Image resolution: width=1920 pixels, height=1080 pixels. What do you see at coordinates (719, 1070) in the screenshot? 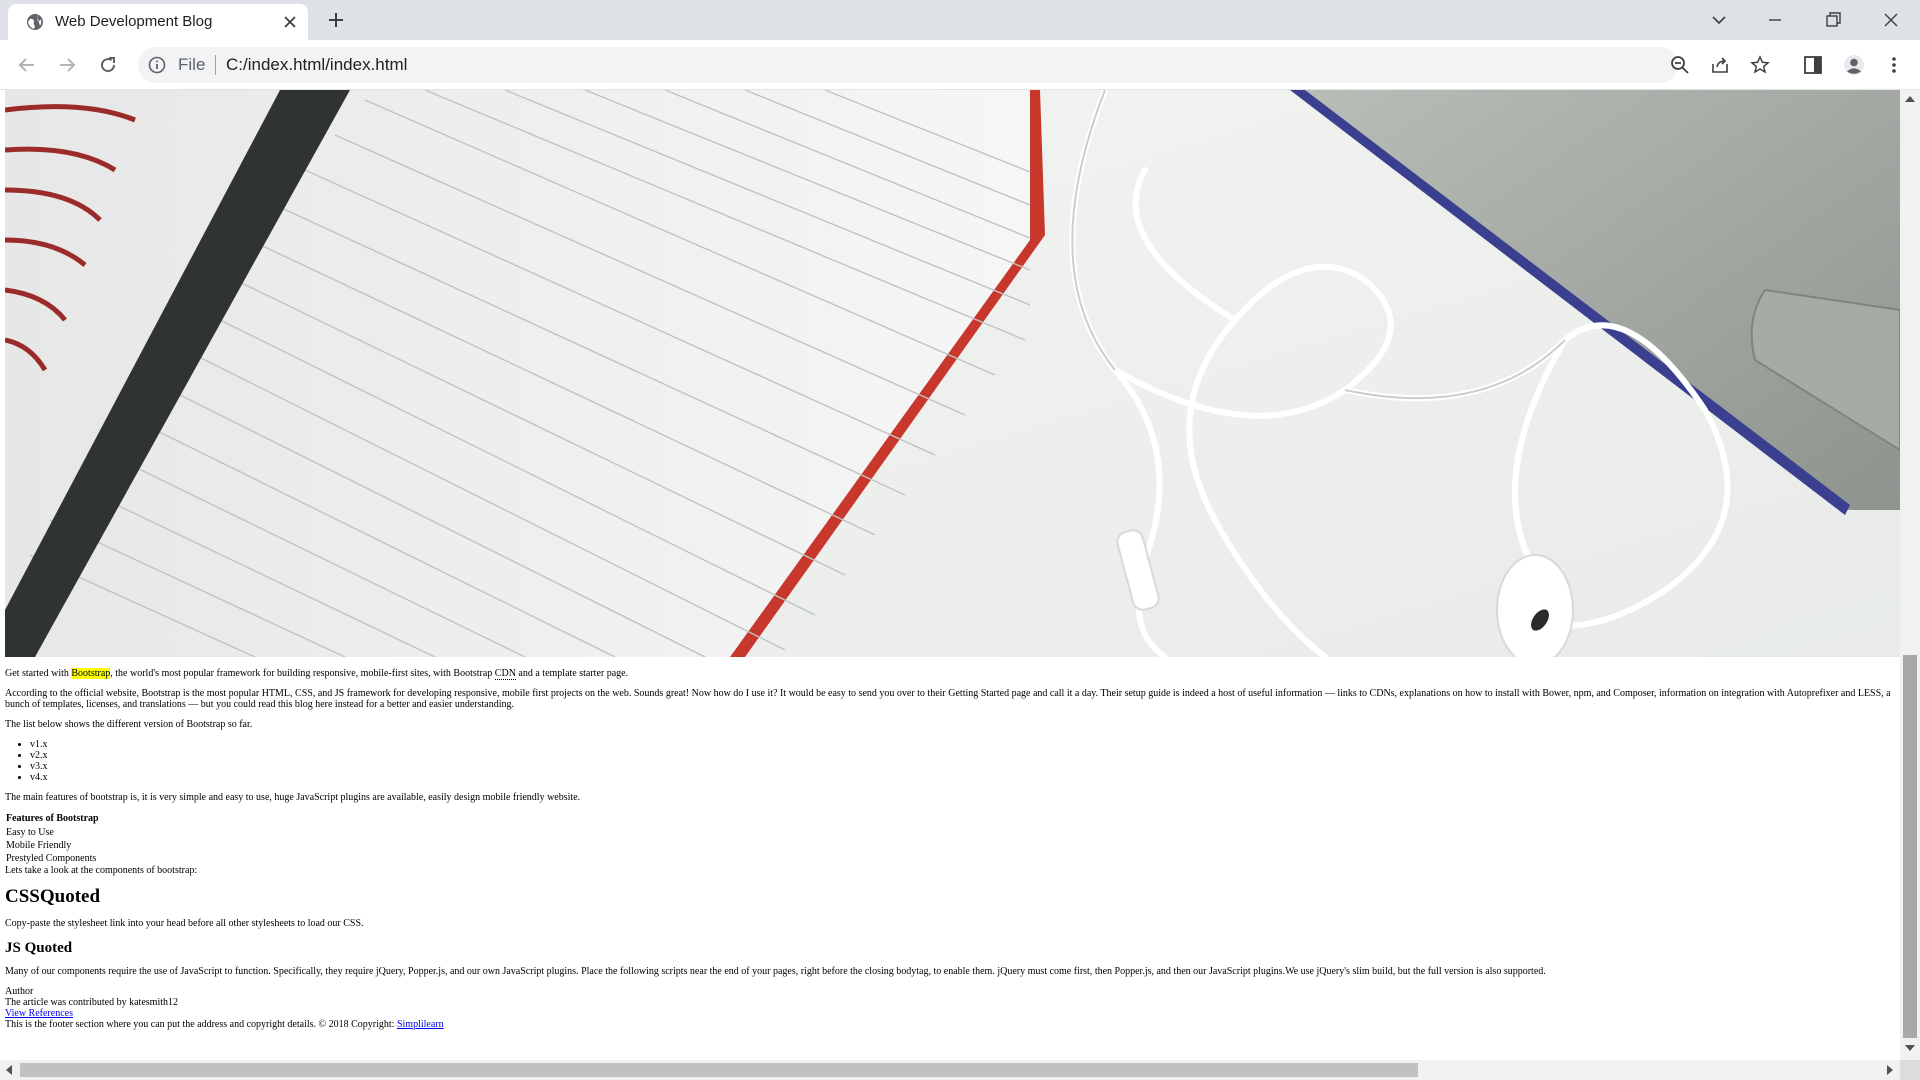
I see `horizontal-scroll-thumb` at bounding box center [719, 1070].